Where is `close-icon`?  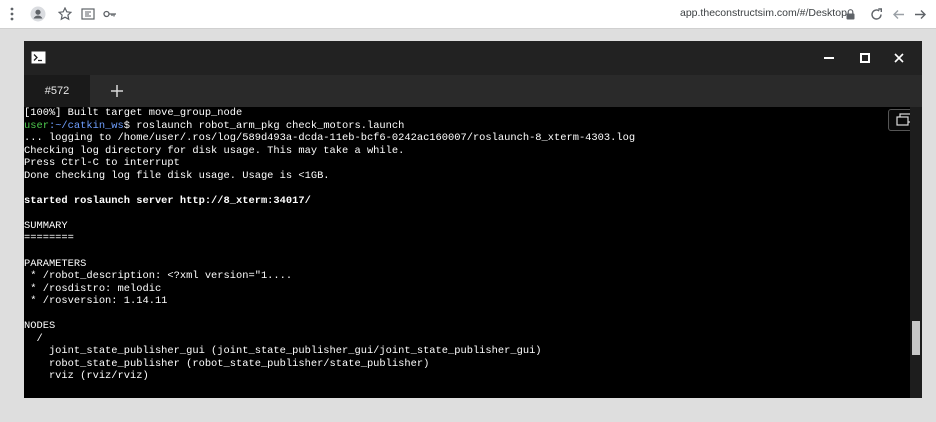
close-icon is located at coordinates (899, 58).